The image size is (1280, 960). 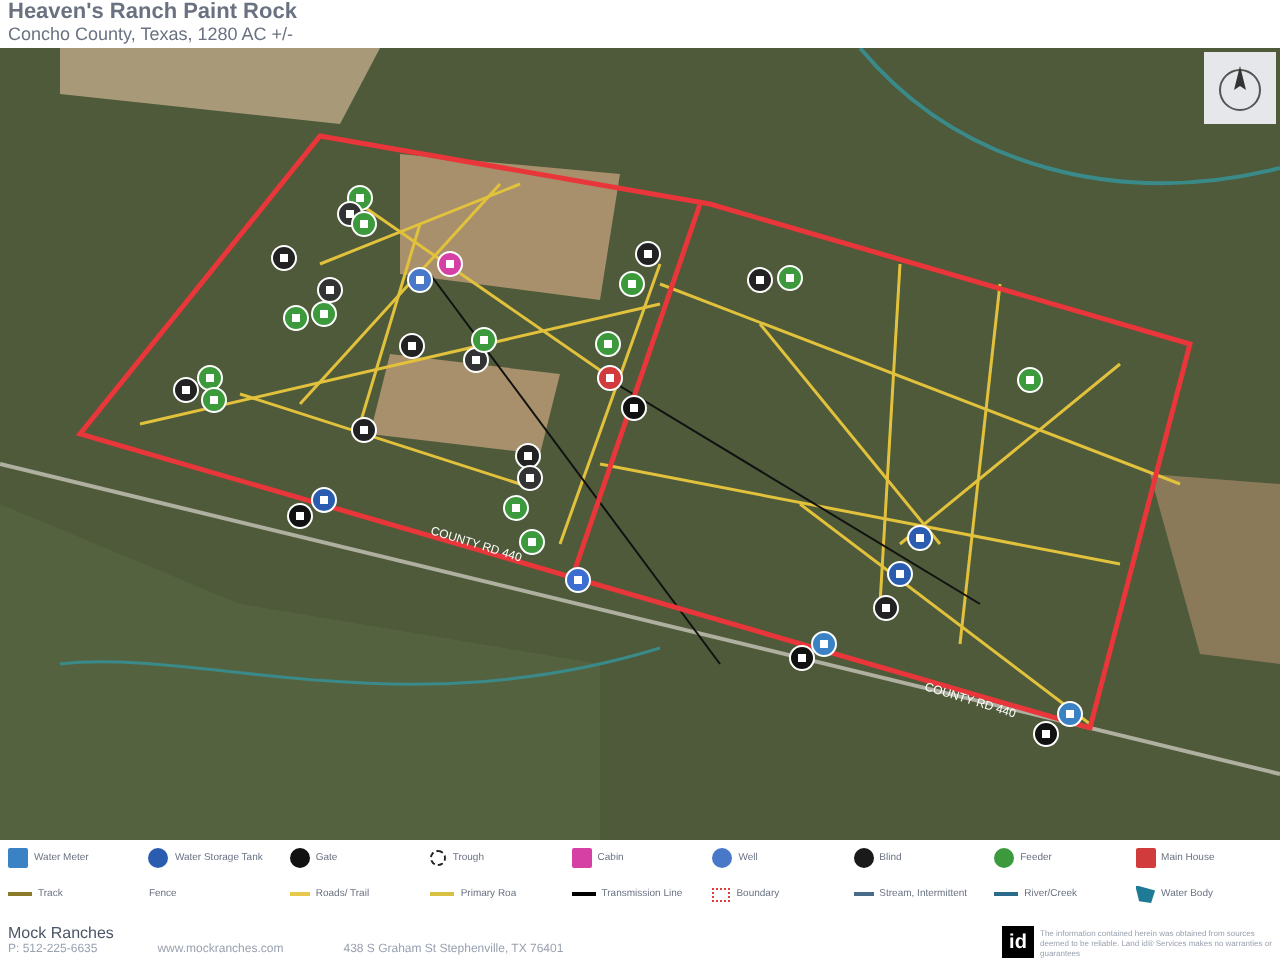 I want to click on compass-icon, so click(x=1240, y=88).